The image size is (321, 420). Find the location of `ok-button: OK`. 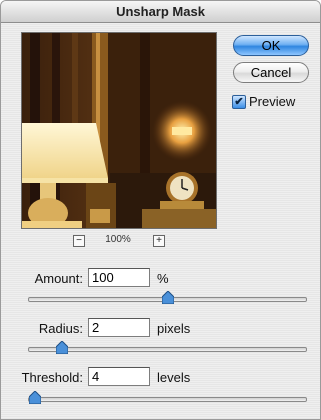

ok-button: OK is located at coordinates (271, 45).